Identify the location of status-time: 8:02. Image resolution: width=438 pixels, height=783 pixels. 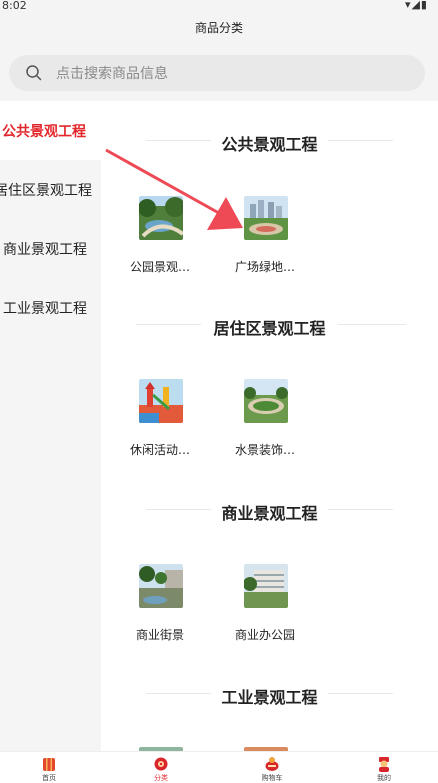
(14, 6).